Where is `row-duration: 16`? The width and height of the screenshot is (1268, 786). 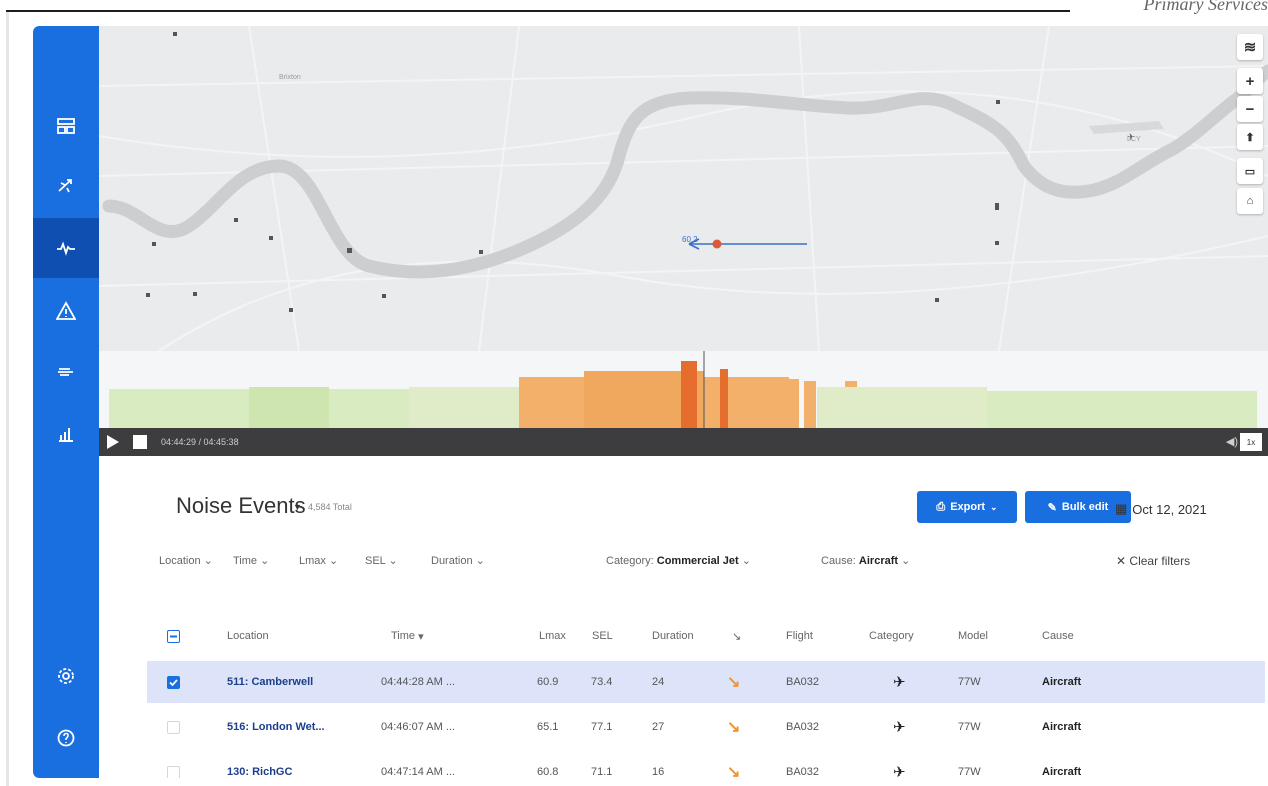
row-duration: 16 is located at coordinates (658, 772).